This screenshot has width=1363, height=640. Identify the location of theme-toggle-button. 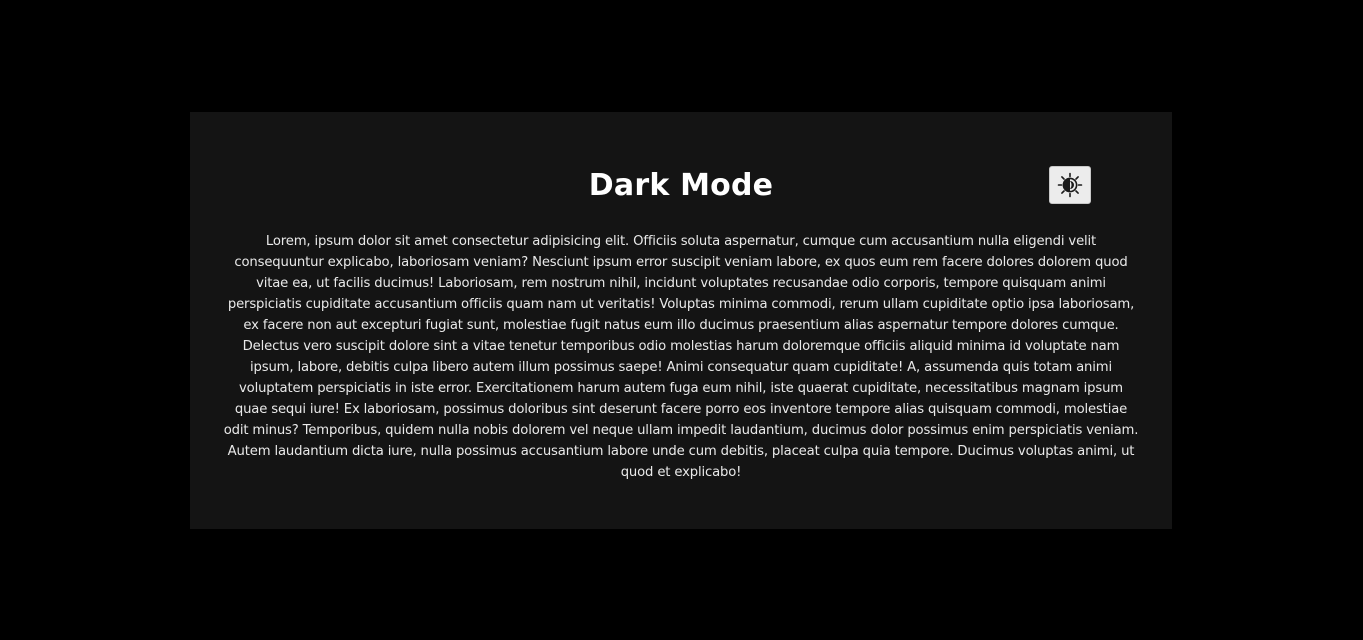
(1070, 185).